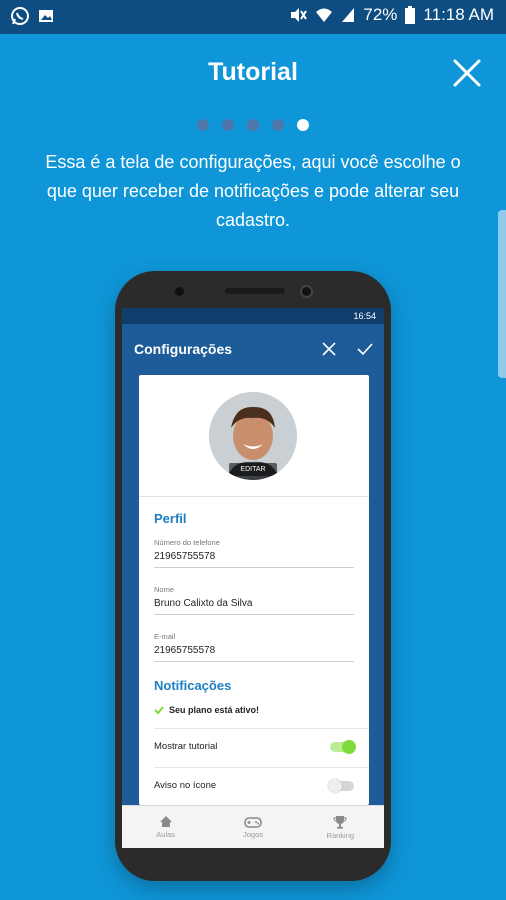 This screenshot has width=506, height=900. What do you see at coordinates (203, 603) in the screenshot?
I see `field-value: Bruno Calixto da Silva` at bounding box center [203, 603].